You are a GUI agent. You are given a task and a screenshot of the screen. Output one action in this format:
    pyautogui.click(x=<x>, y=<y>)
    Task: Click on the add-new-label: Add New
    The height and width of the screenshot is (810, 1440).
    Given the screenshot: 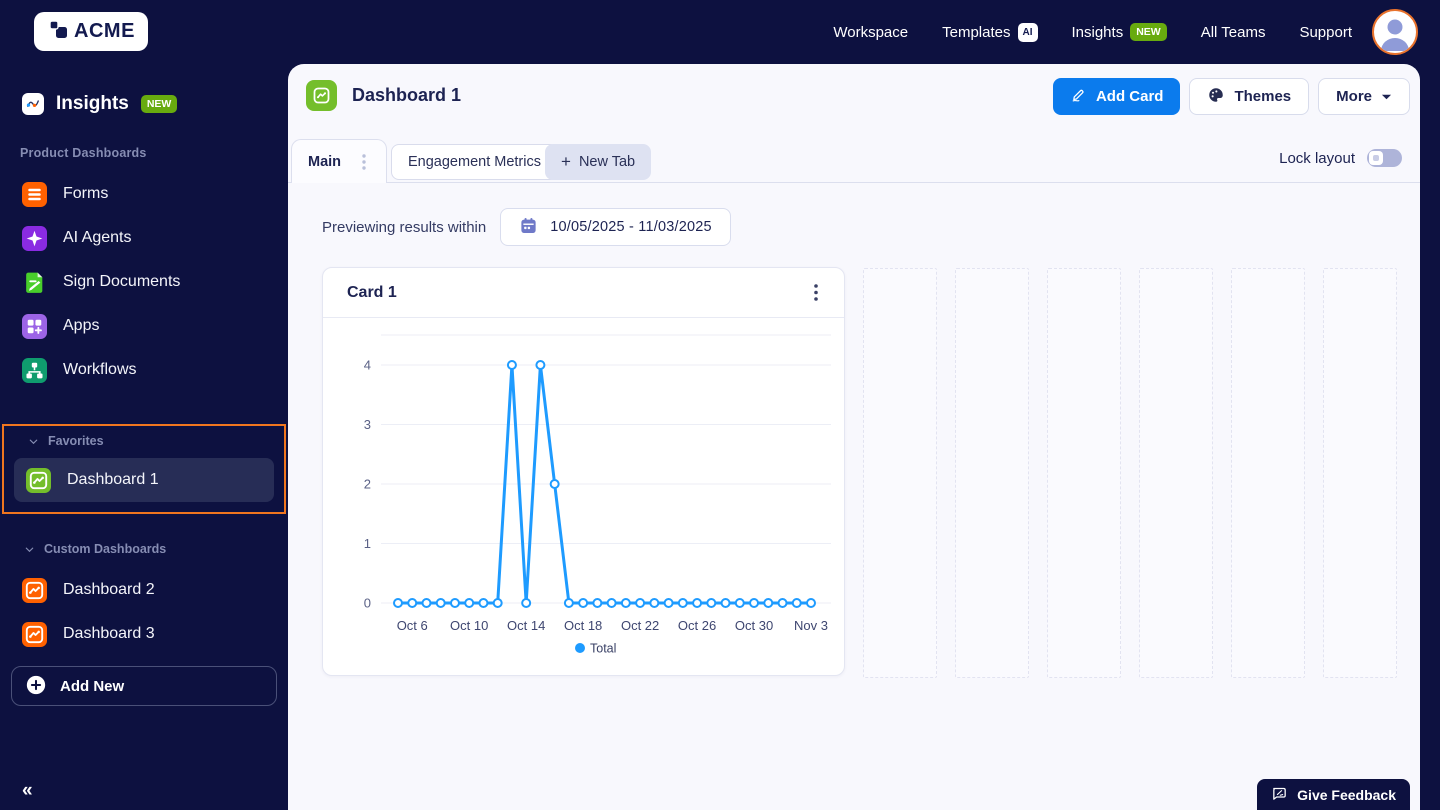 What is the action you would take?
    pyautogui.click(x=92, y=686)
    